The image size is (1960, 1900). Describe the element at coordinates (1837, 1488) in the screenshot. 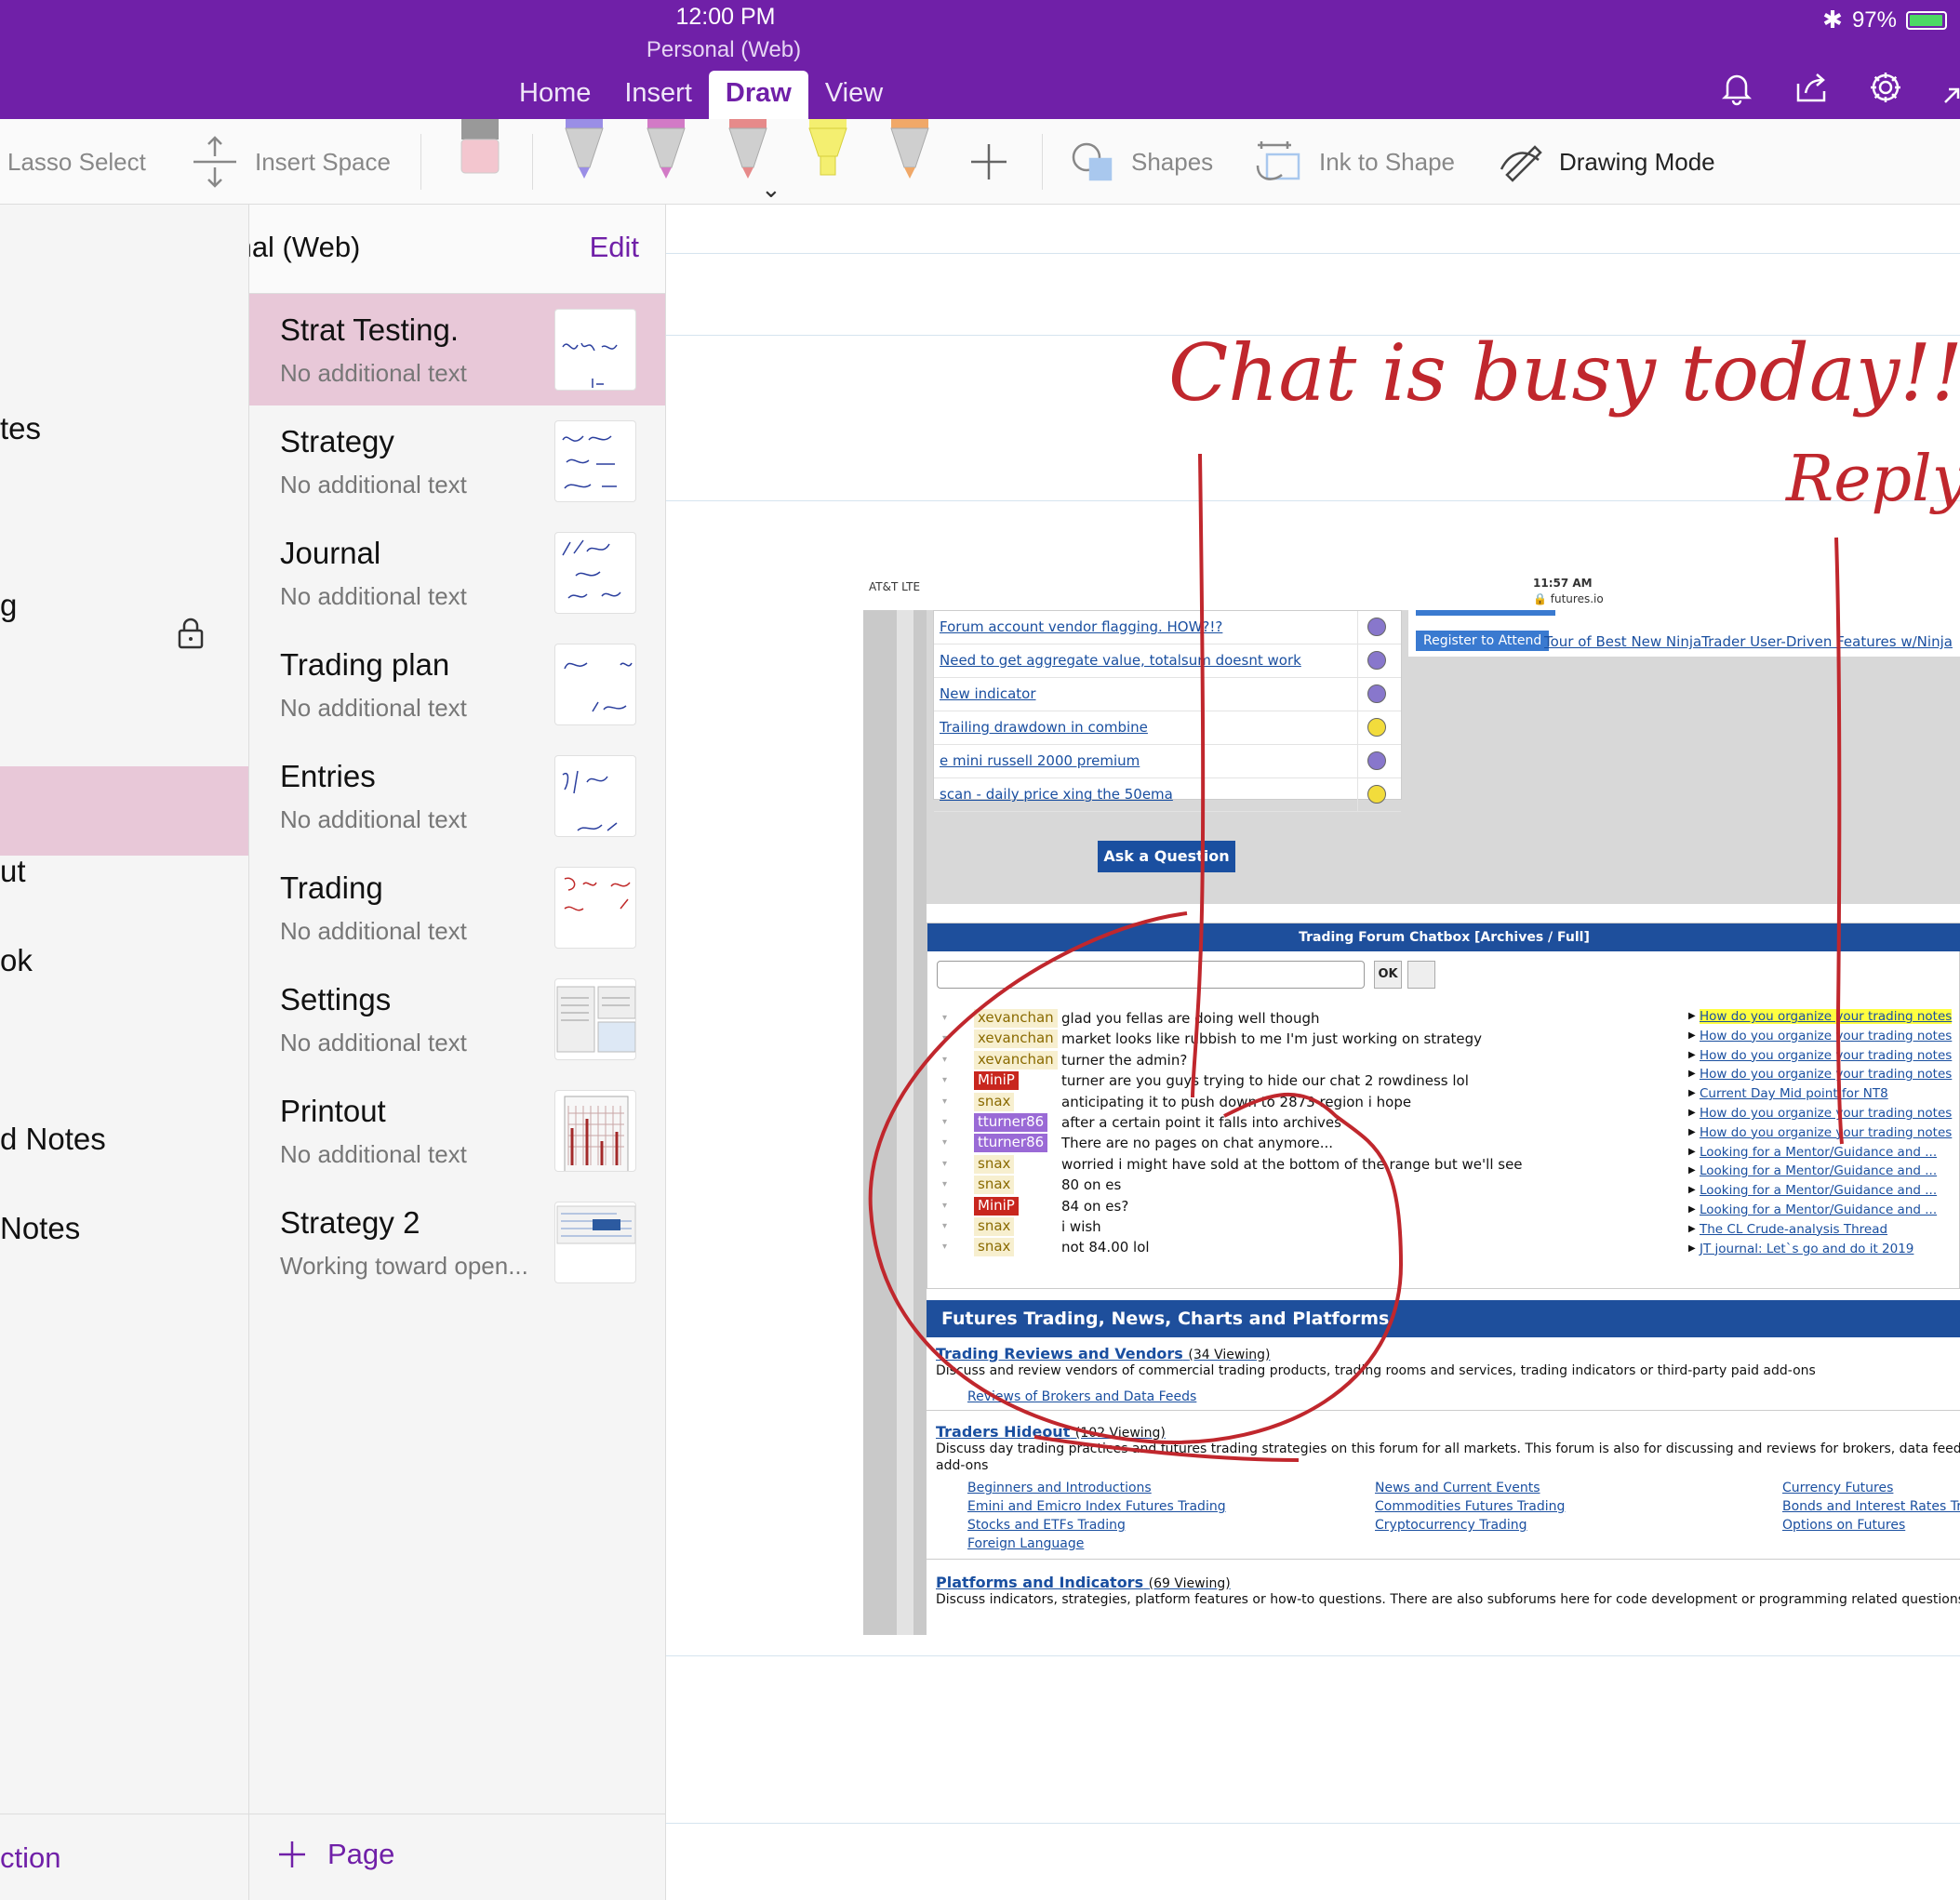

I see `subforum-link: Currency Futures` at that location.